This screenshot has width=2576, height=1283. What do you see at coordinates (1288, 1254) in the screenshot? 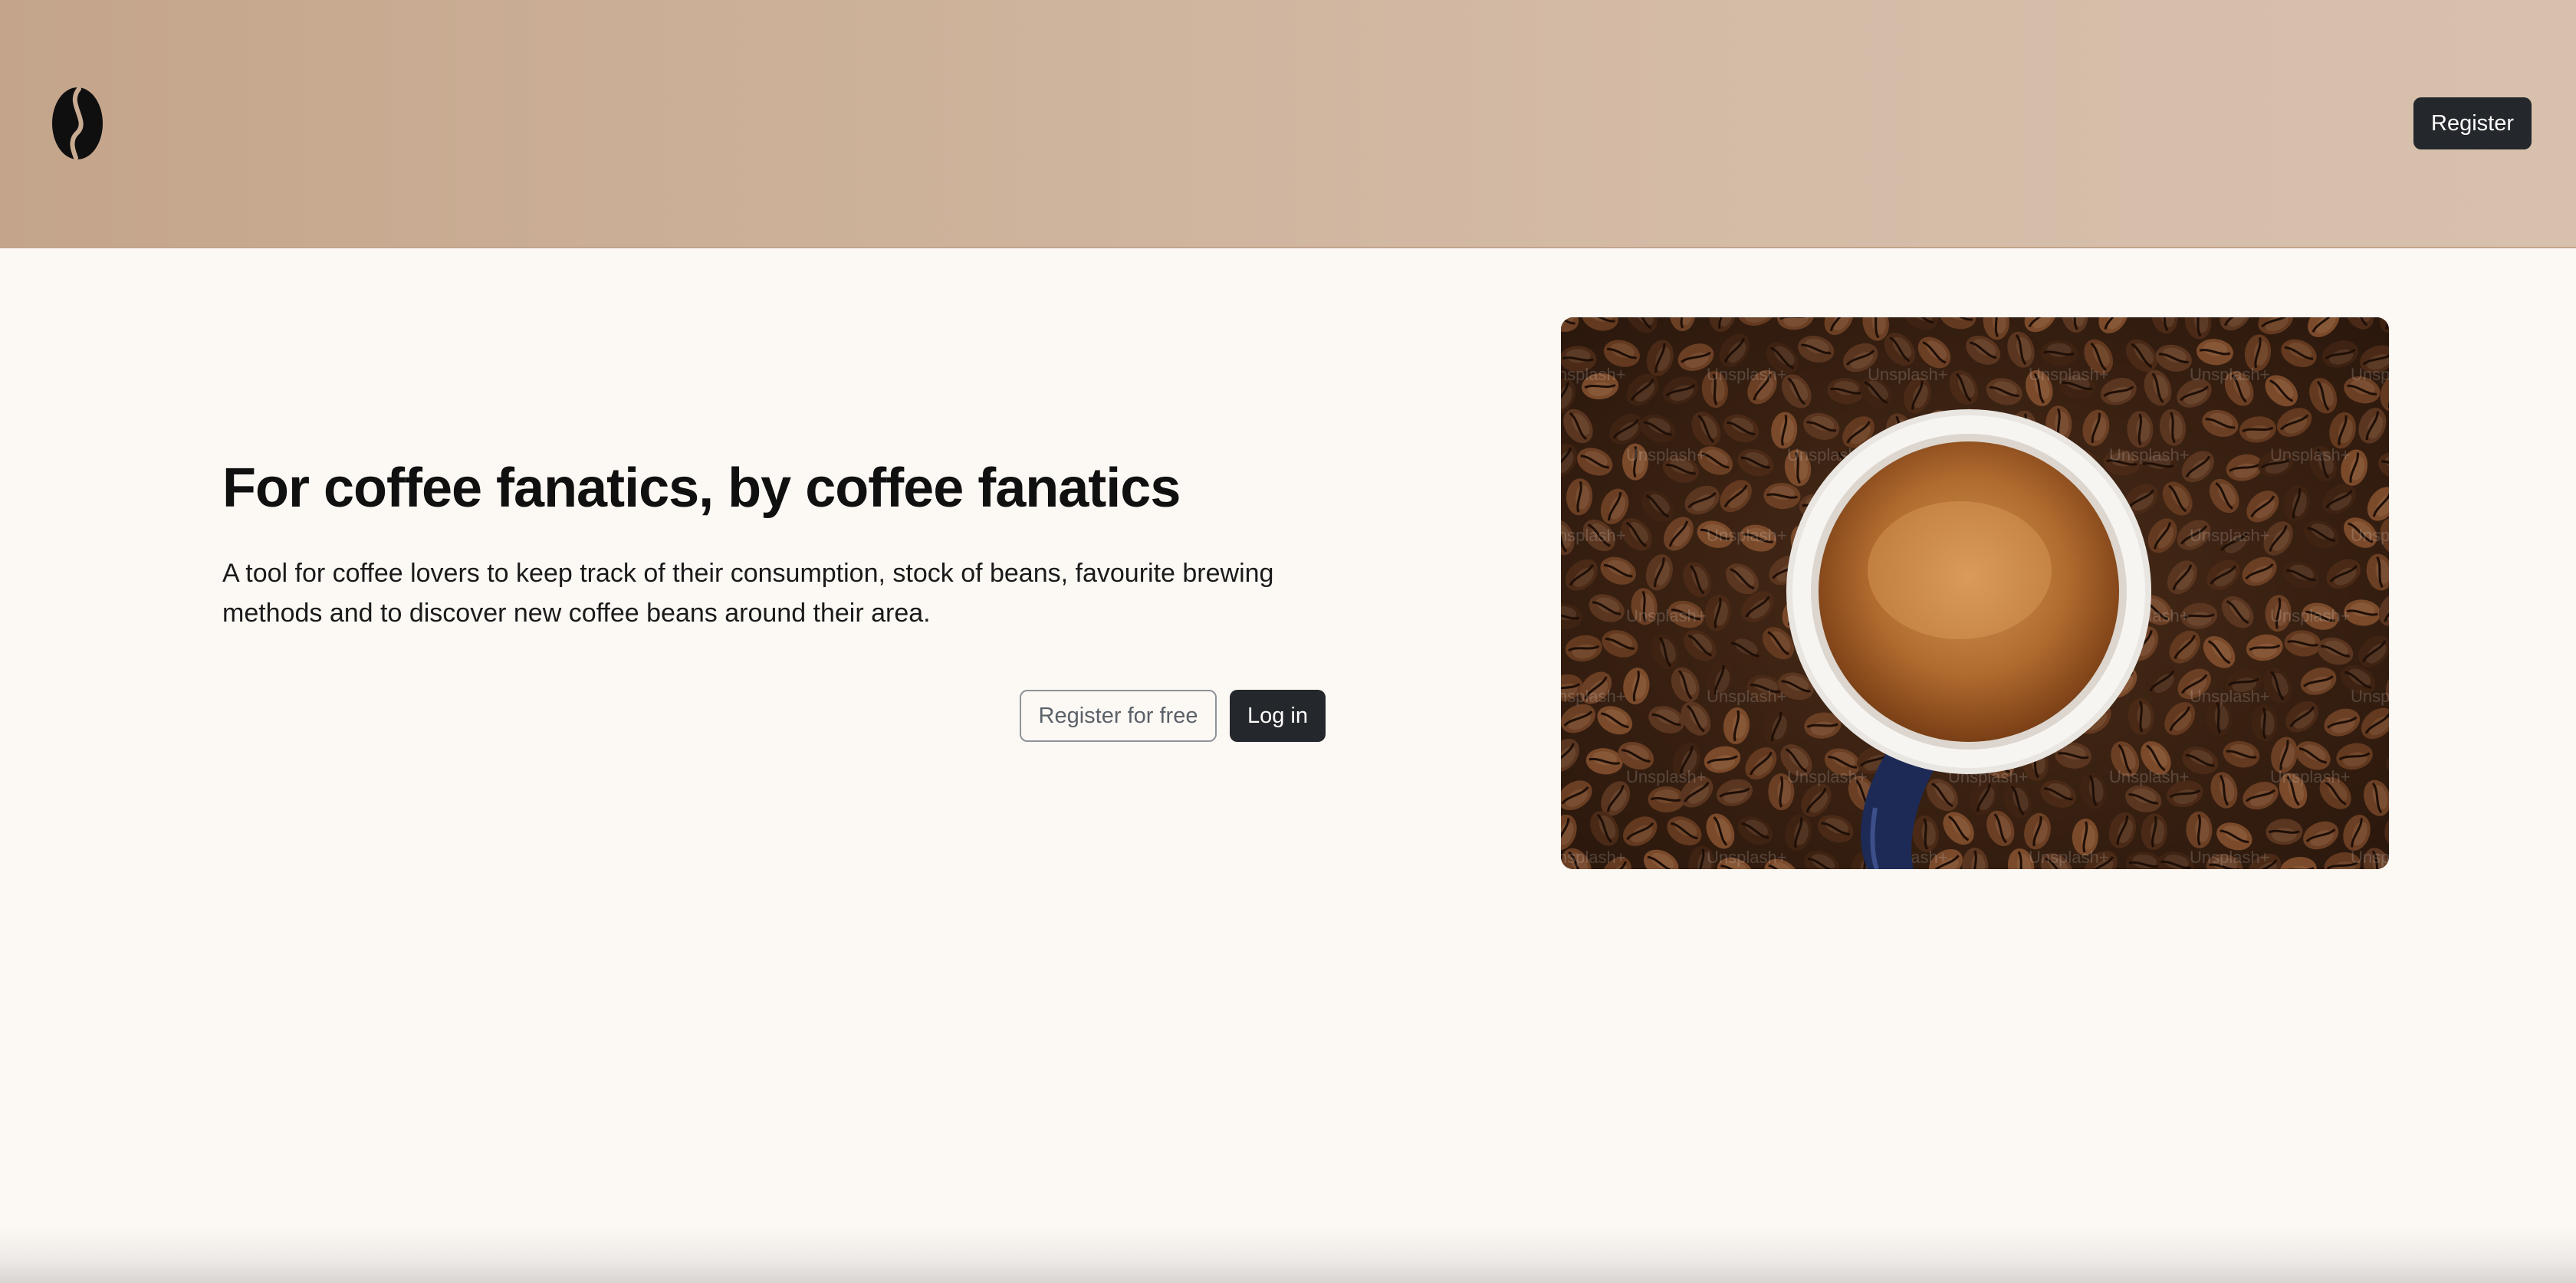
I see `page-bottom-shadow` at bounding box center [1288, 1254].